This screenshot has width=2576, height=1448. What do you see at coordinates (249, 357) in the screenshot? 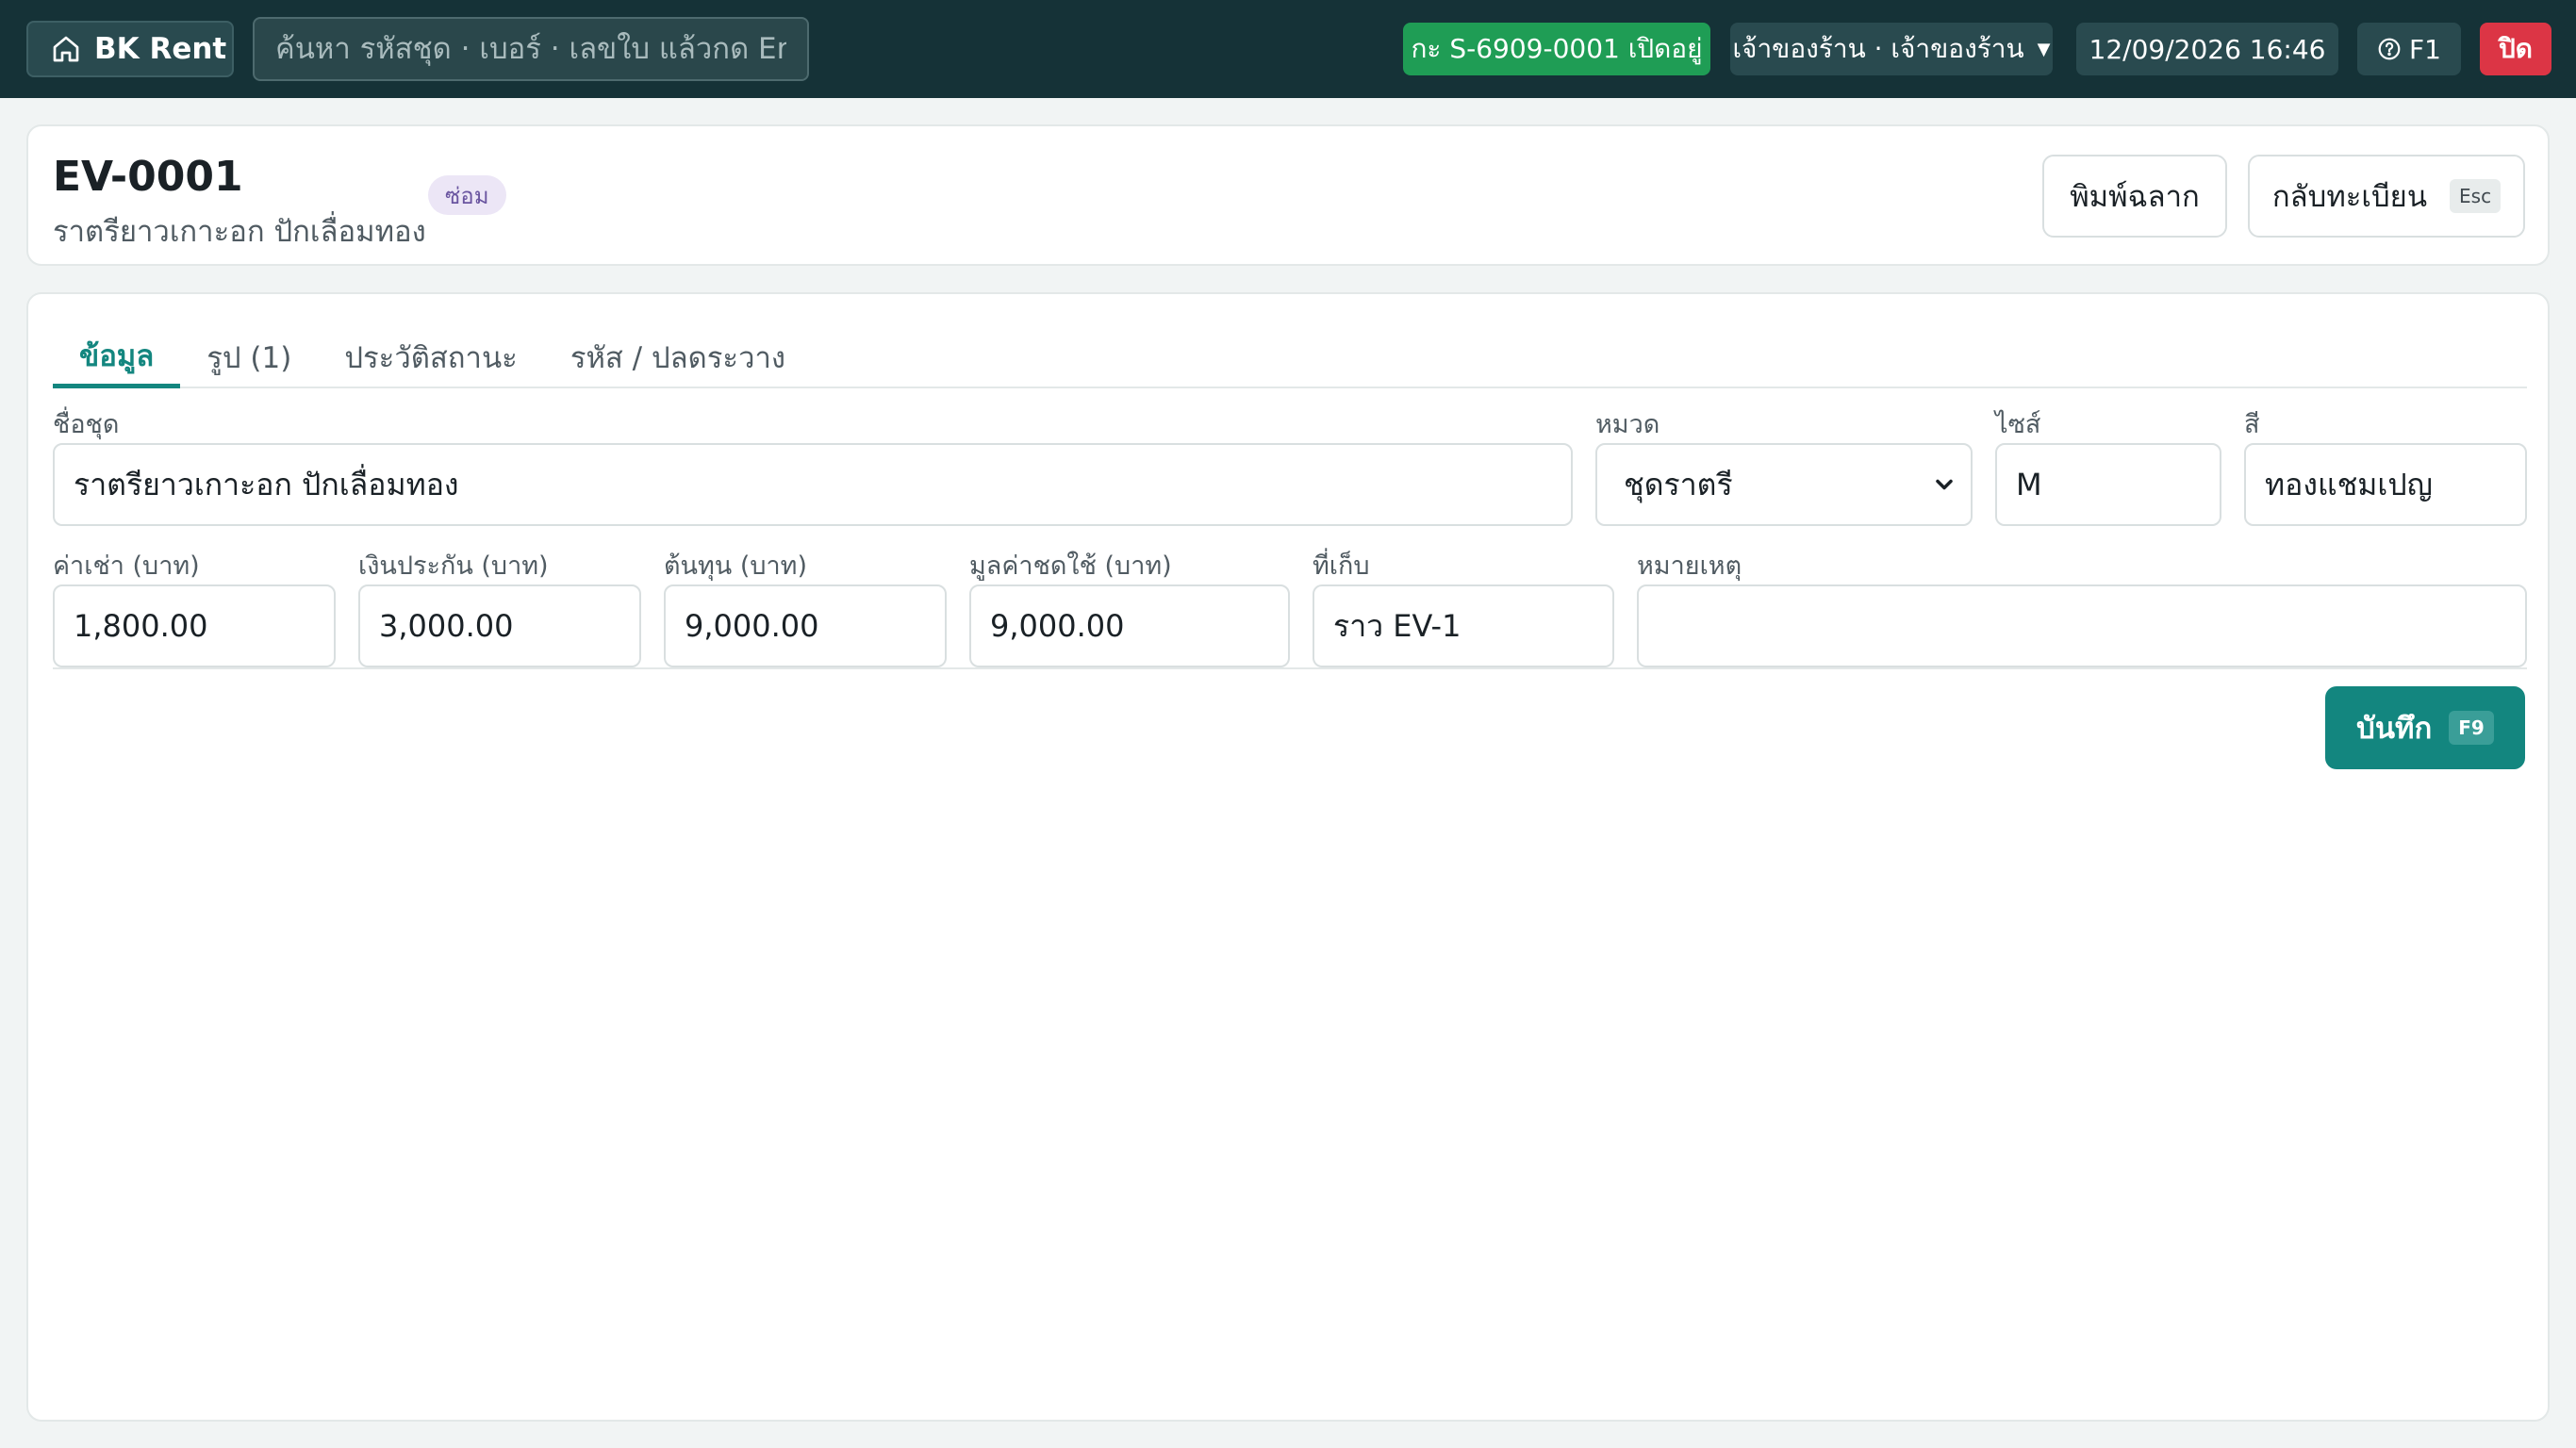
I see `tab-photos: รูป (1)` at bounding box center [249, 357].